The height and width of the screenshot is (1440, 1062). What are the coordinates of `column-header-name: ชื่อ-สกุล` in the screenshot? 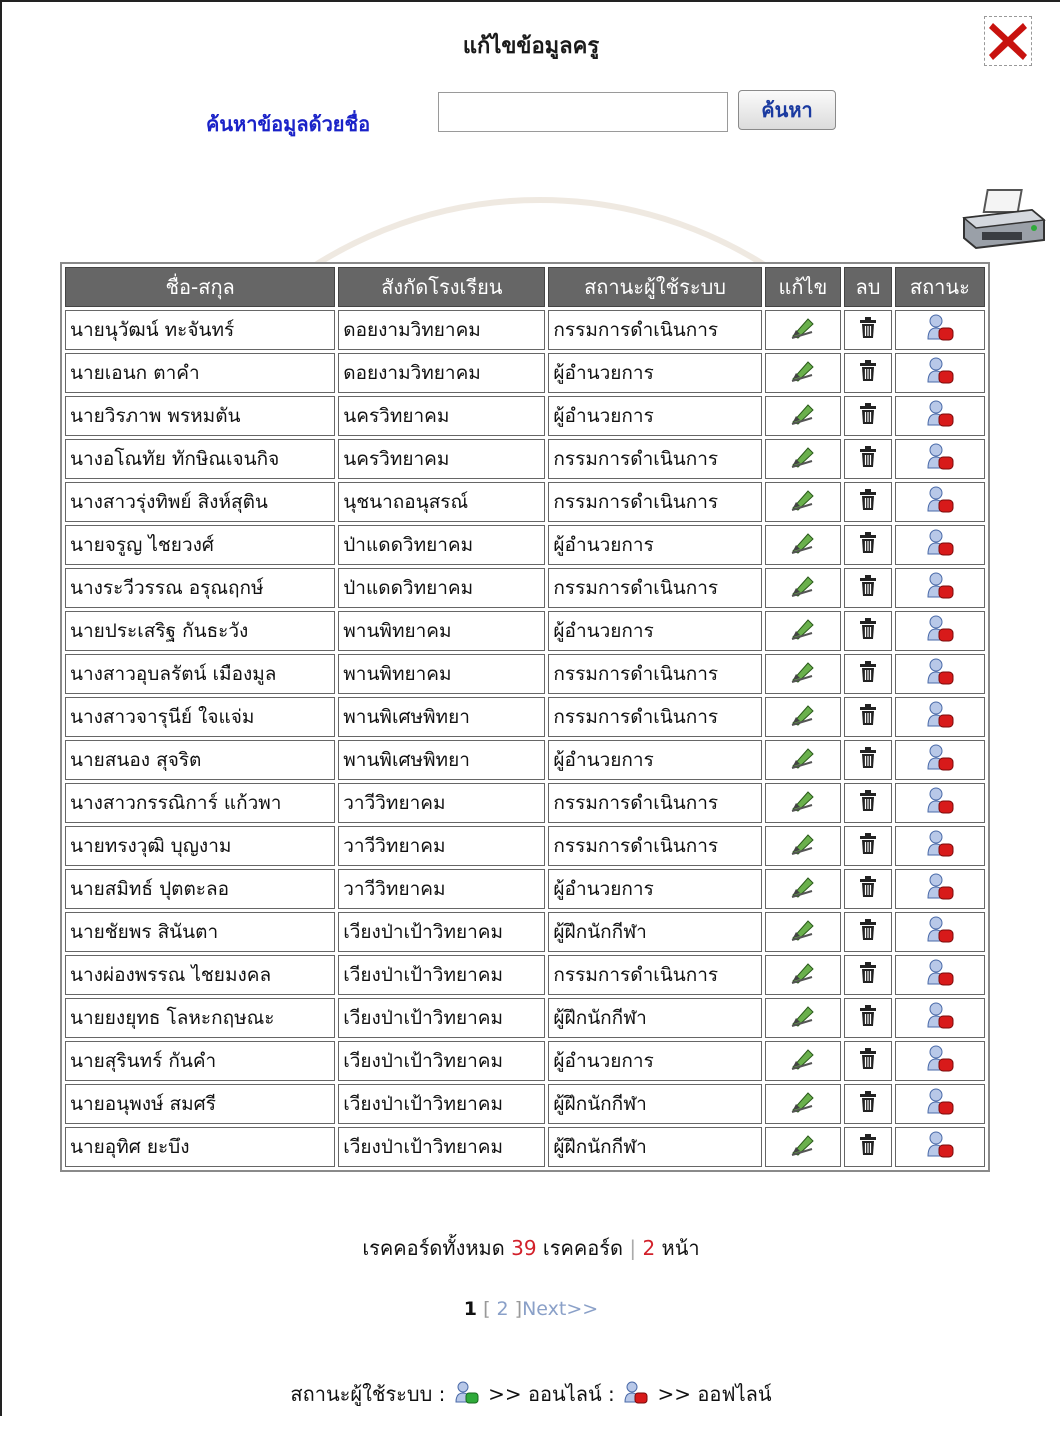 It's located at (200, 287).